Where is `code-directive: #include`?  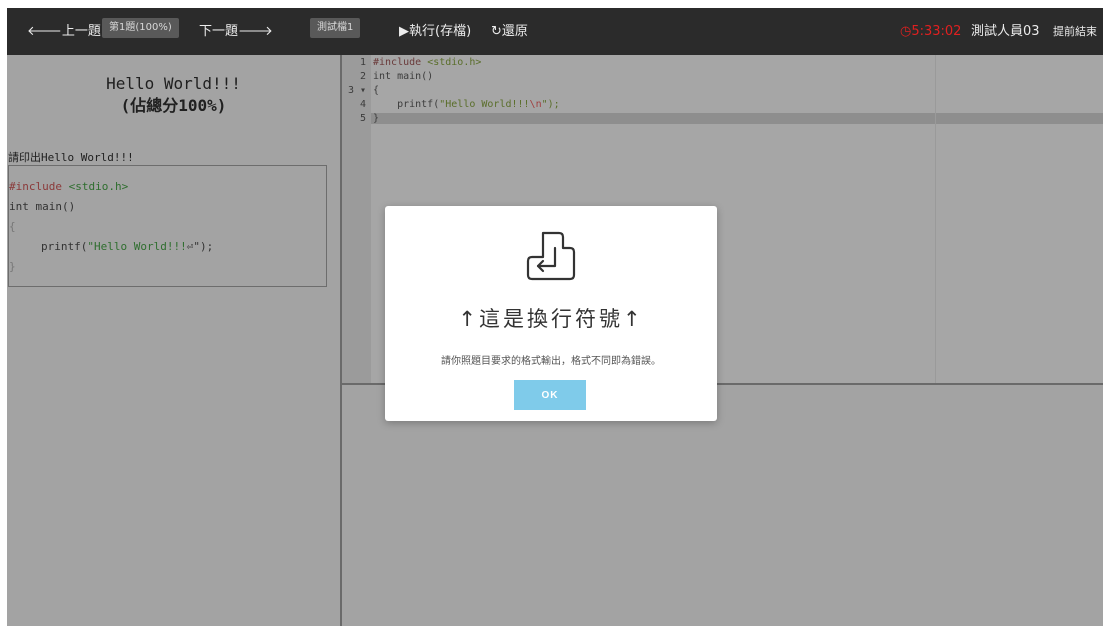
code-directive: #include is located at coordinates (397, 62).